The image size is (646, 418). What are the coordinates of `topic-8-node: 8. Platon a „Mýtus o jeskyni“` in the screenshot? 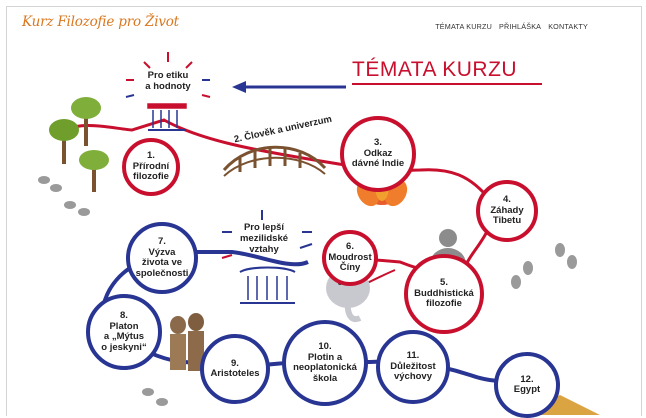 It's located at (124, 332).